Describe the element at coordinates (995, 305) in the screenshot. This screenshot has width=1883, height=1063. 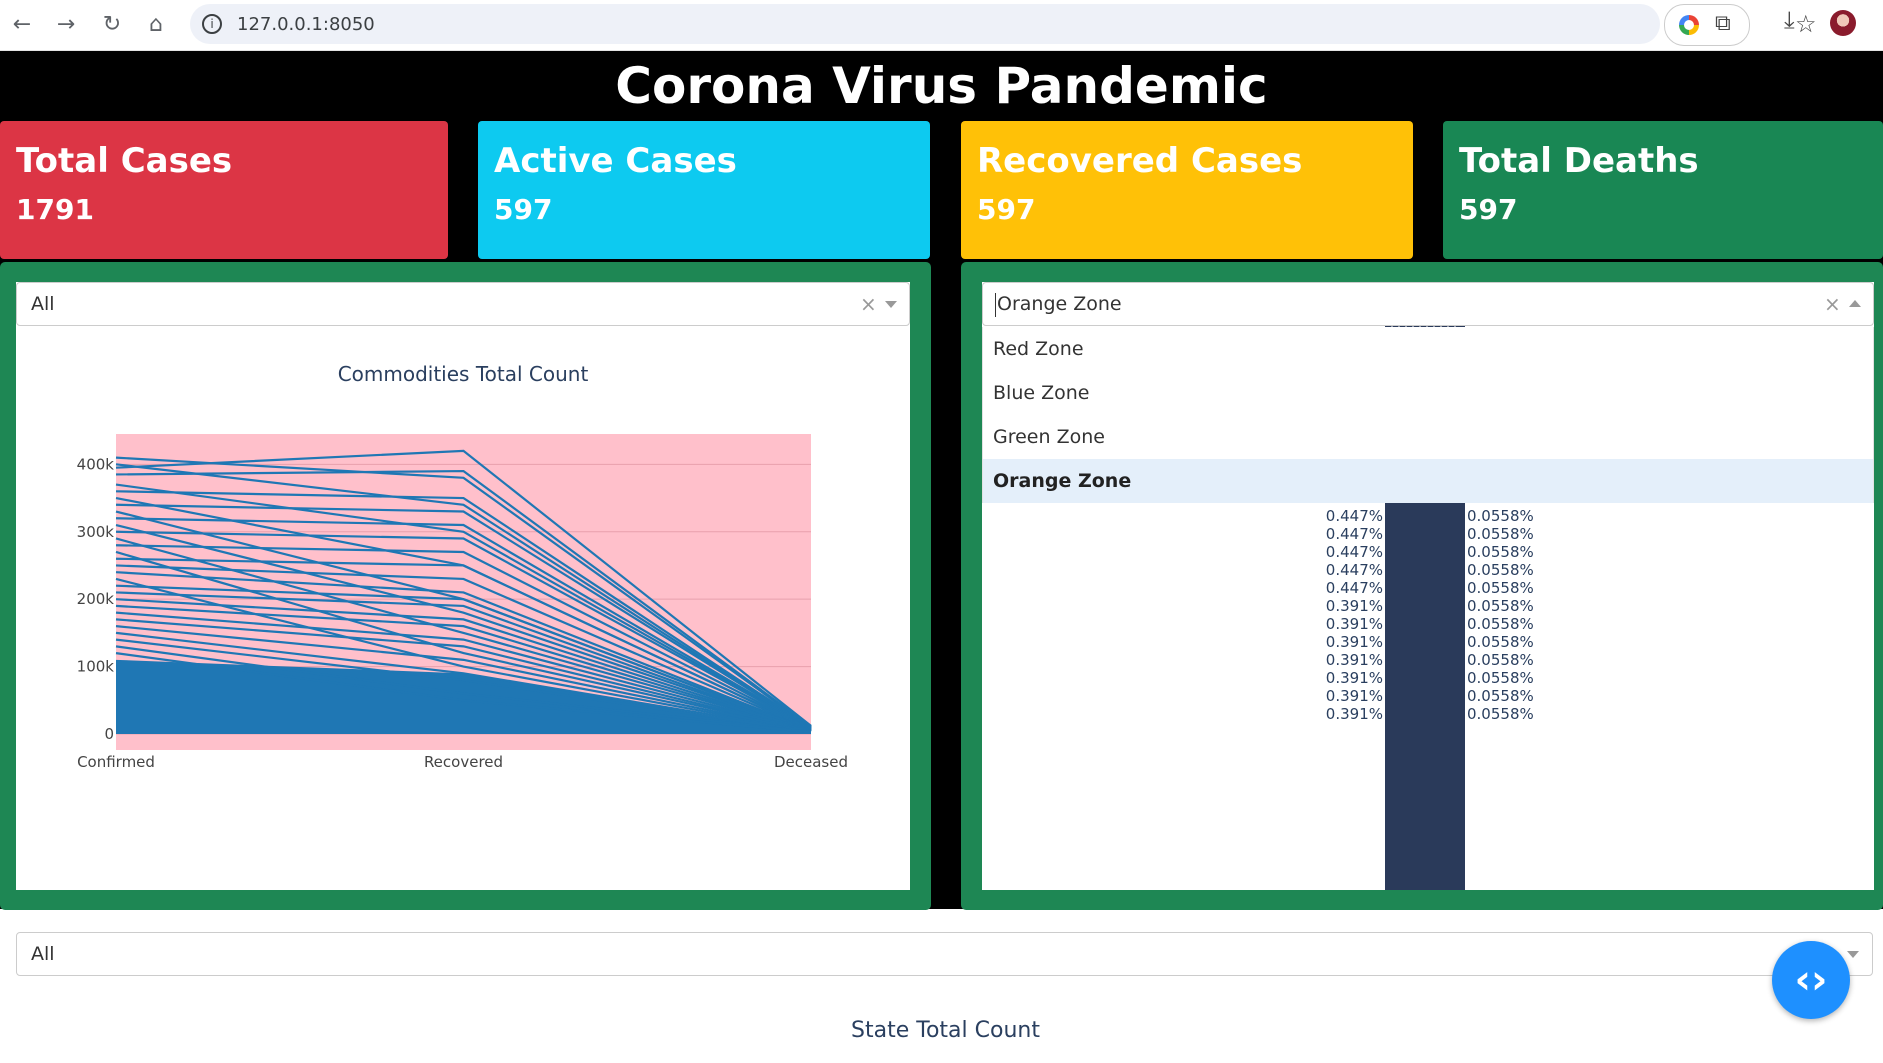
I see `text-caret` at that location.